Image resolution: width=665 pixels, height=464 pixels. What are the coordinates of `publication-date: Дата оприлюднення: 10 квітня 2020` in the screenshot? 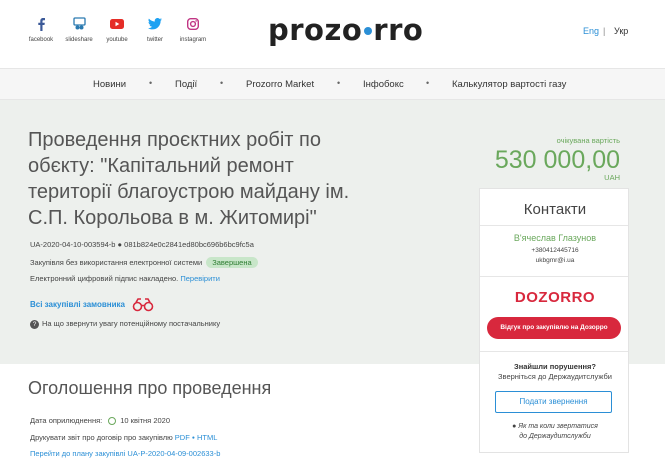 It's located at (100, 421).